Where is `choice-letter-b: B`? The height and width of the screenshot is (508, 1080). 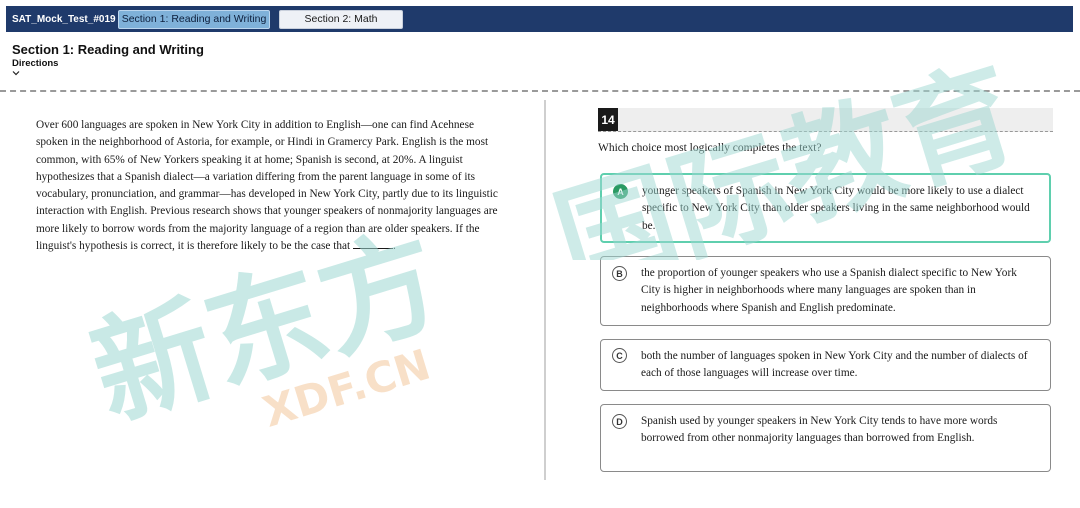 choice-letter-b: B is located at coordinates (619, 273).